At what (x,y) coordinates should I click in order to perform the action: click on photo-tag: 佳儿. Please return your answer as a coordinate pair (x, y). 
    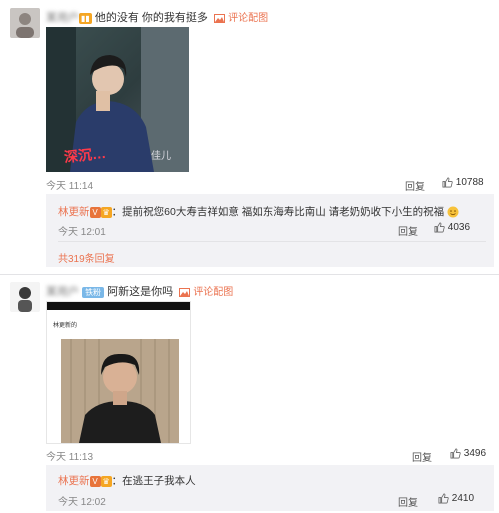
    Looking at the image, I should click on (161, 156).